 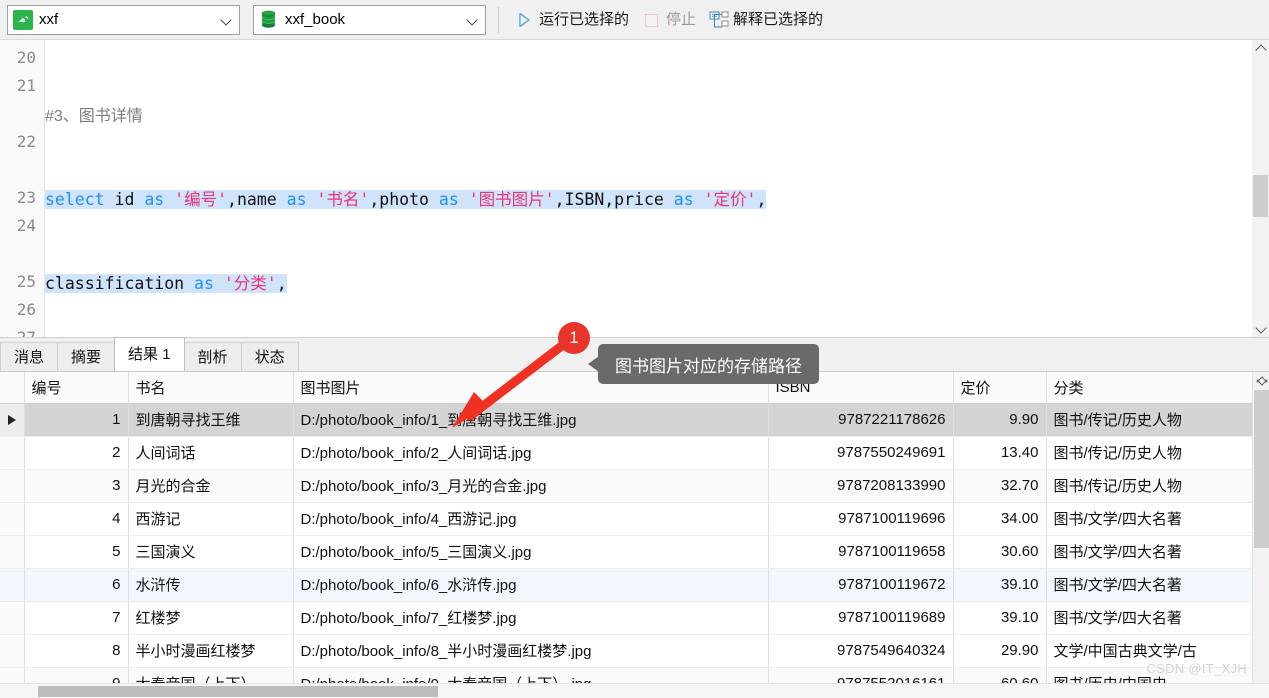 What do you see at coordinates (1261, 469) in the screenshot?
I see `grid-scroll-thumb` at bounding box center [1261, 469].